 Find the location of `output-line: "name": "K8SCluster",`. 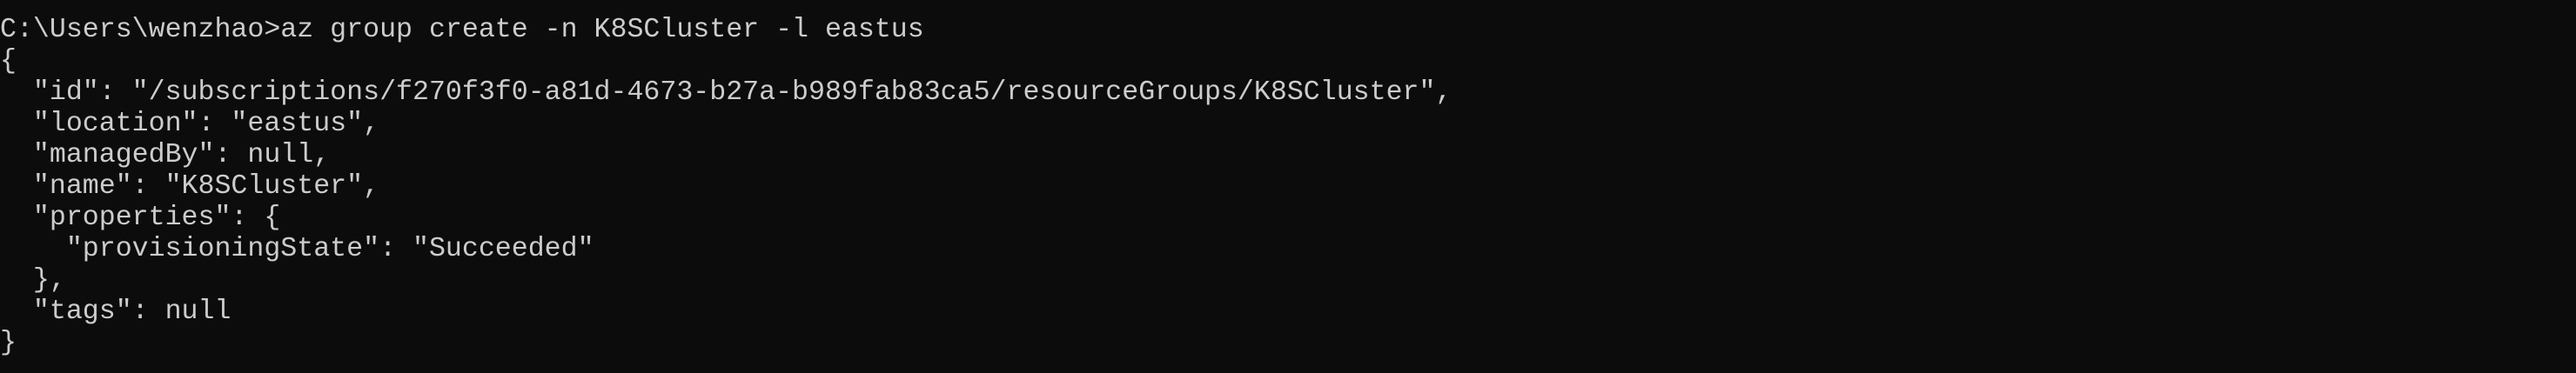

output-line: "name": "K8SCluster", is located at coordinates (190, 187).